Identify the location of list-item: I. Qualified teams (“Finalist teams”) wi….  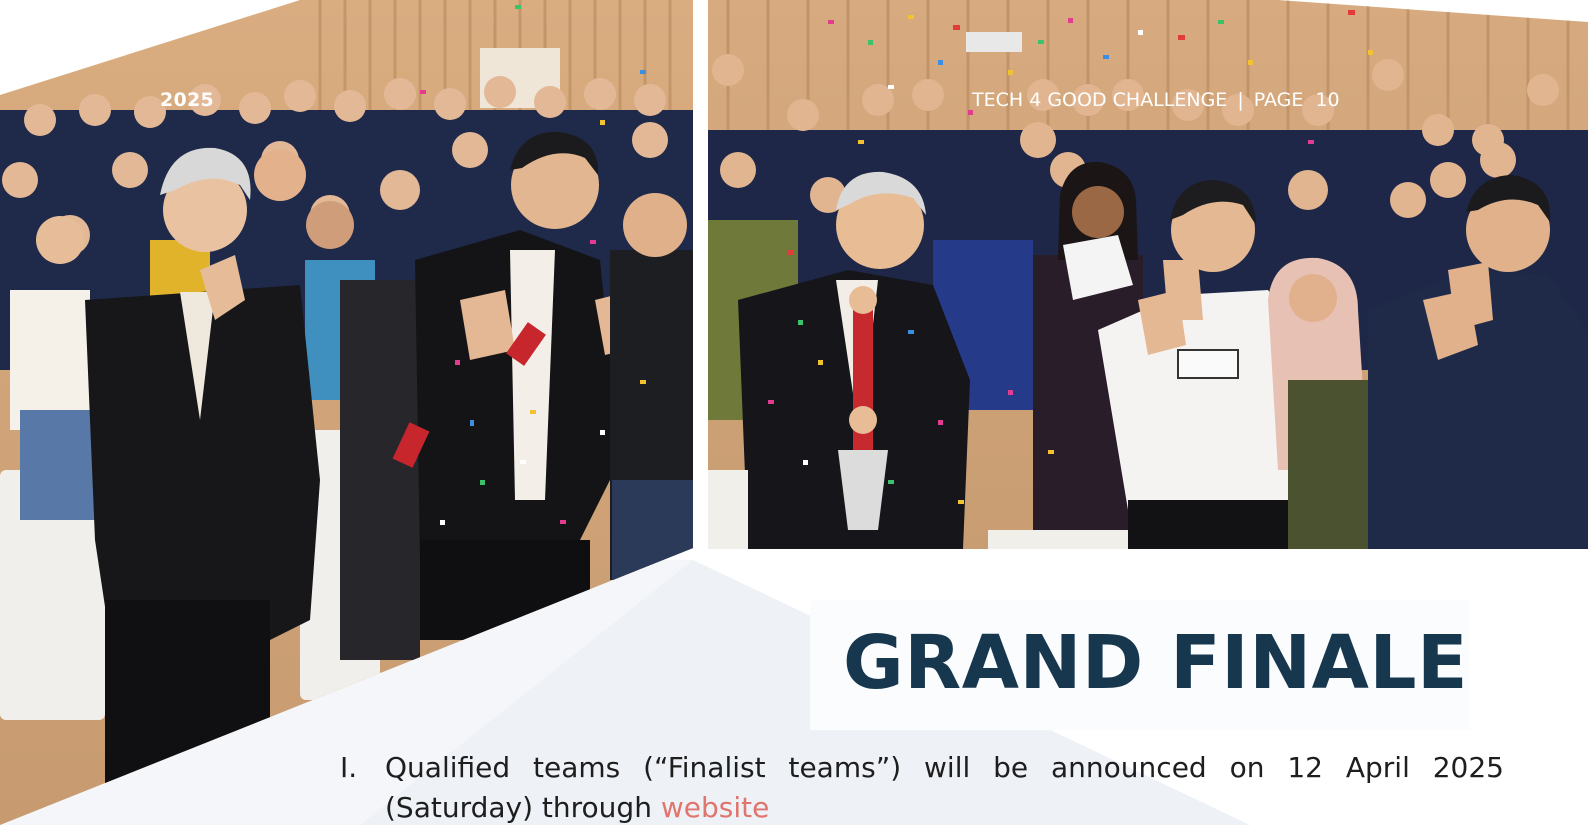
(922, 786).